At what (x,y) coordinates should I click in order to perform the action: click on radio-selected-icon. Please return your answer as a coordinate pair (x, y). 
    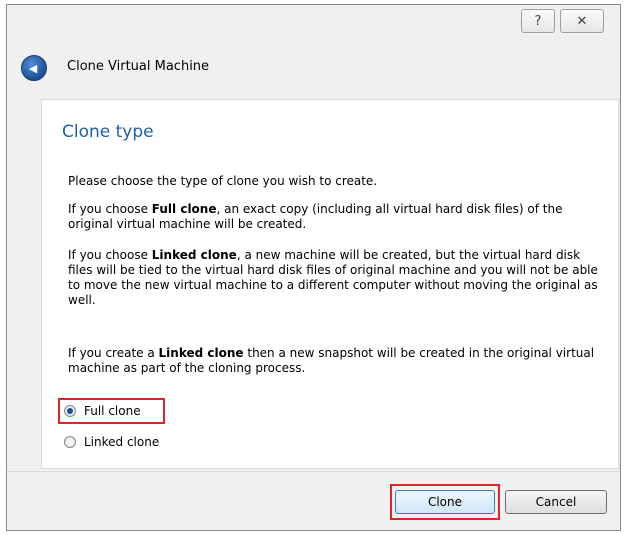
    Looking at the image, I should click on (70, 411).